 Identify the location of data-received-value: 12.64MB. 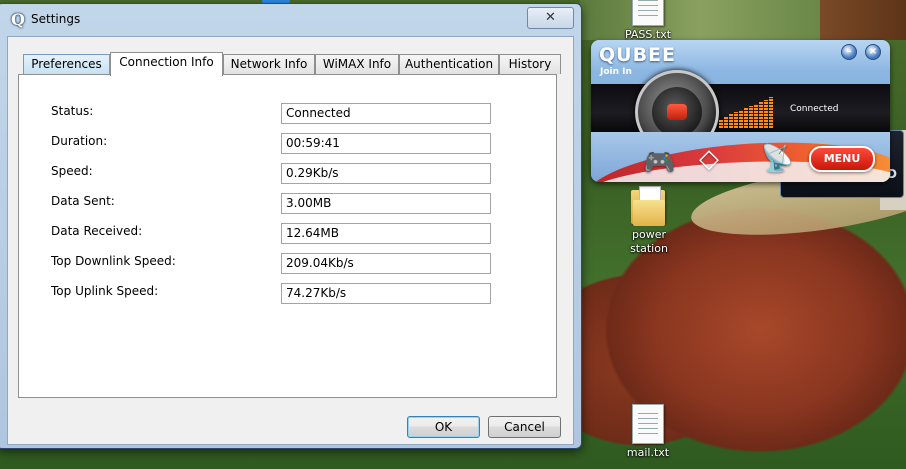
(386, 233).